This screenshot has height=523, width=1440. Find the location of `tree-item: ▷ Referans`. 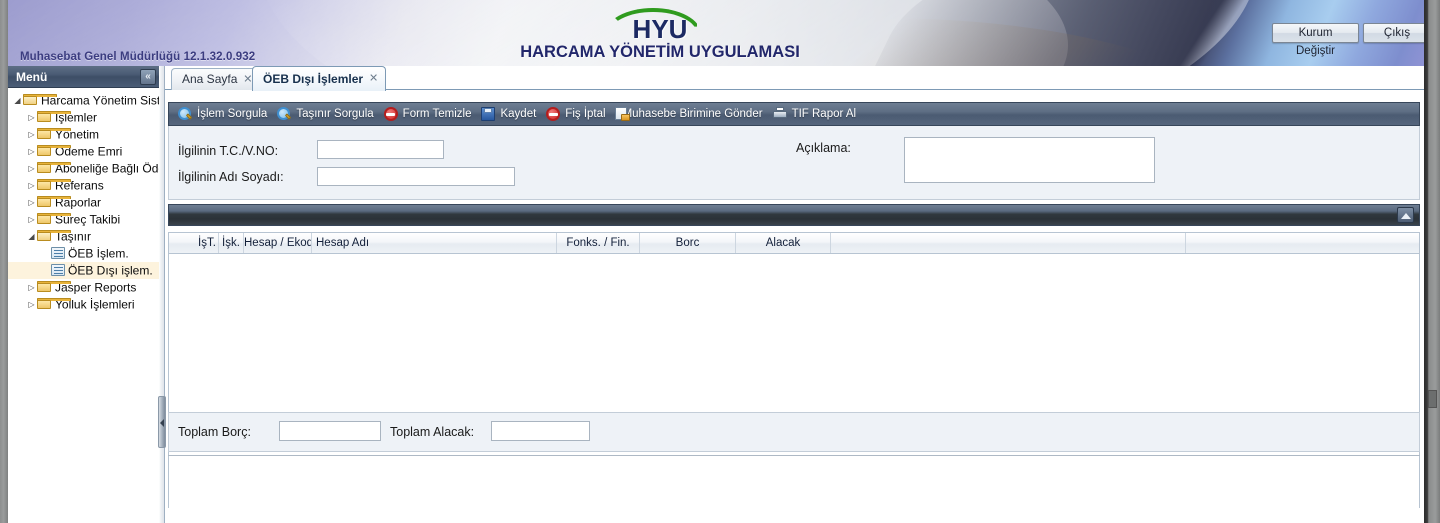

tree-item: ▷ Referans is located at coordinates (83, 185).